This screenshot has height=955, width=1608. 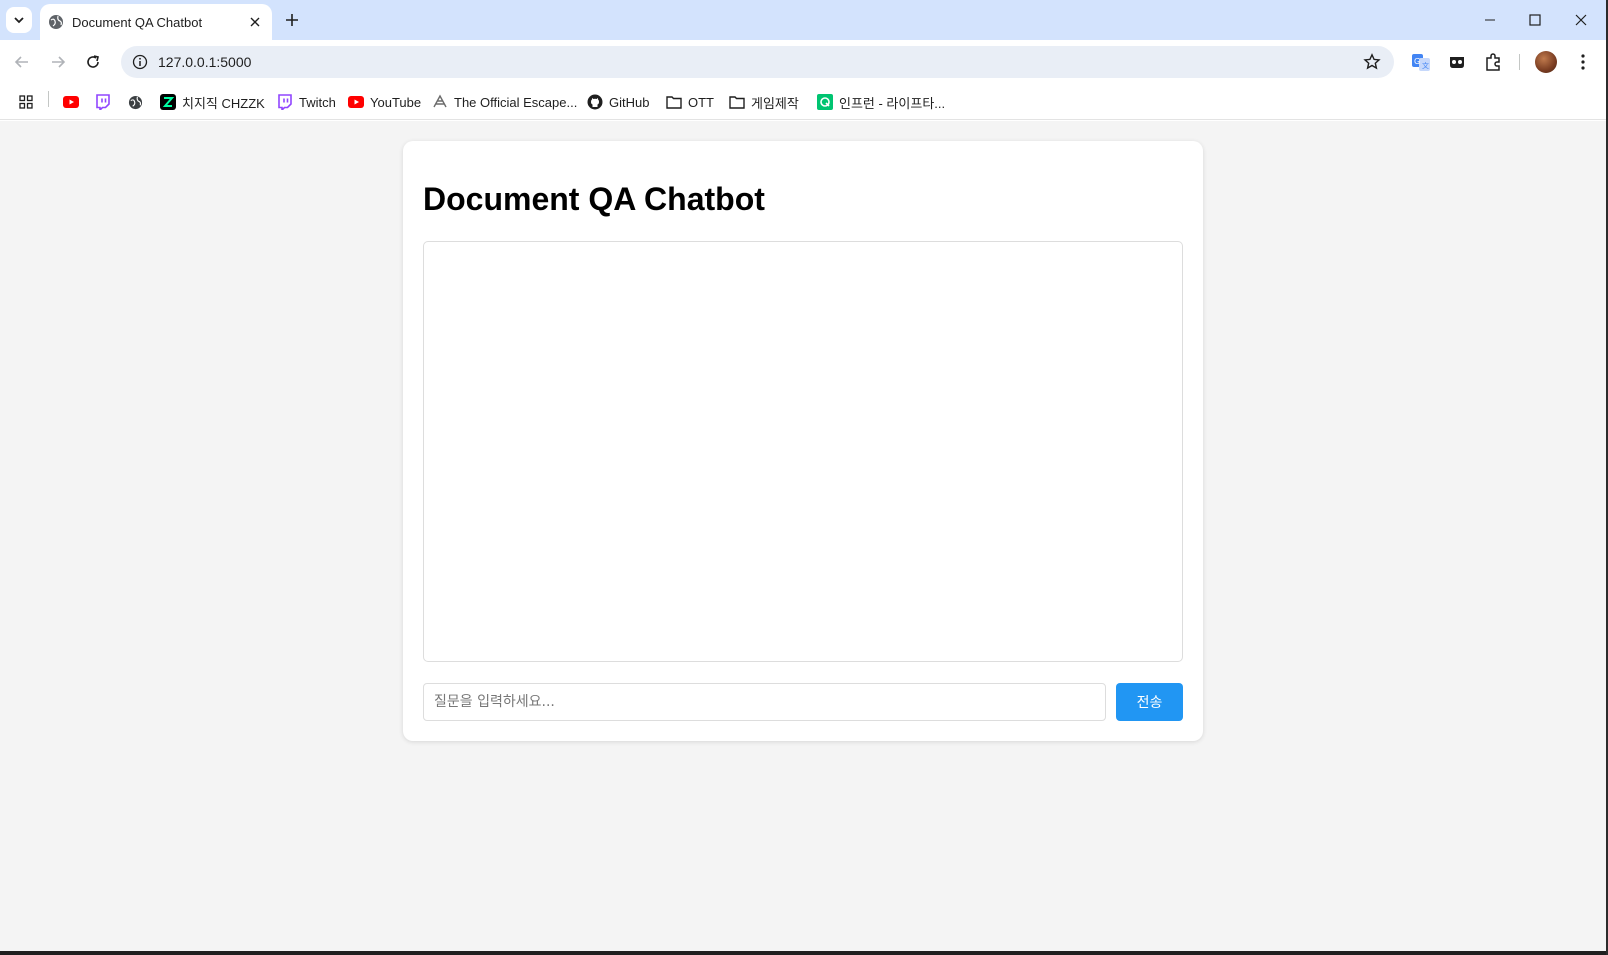 I want to click on forward-button, so click(x=58, y=62).